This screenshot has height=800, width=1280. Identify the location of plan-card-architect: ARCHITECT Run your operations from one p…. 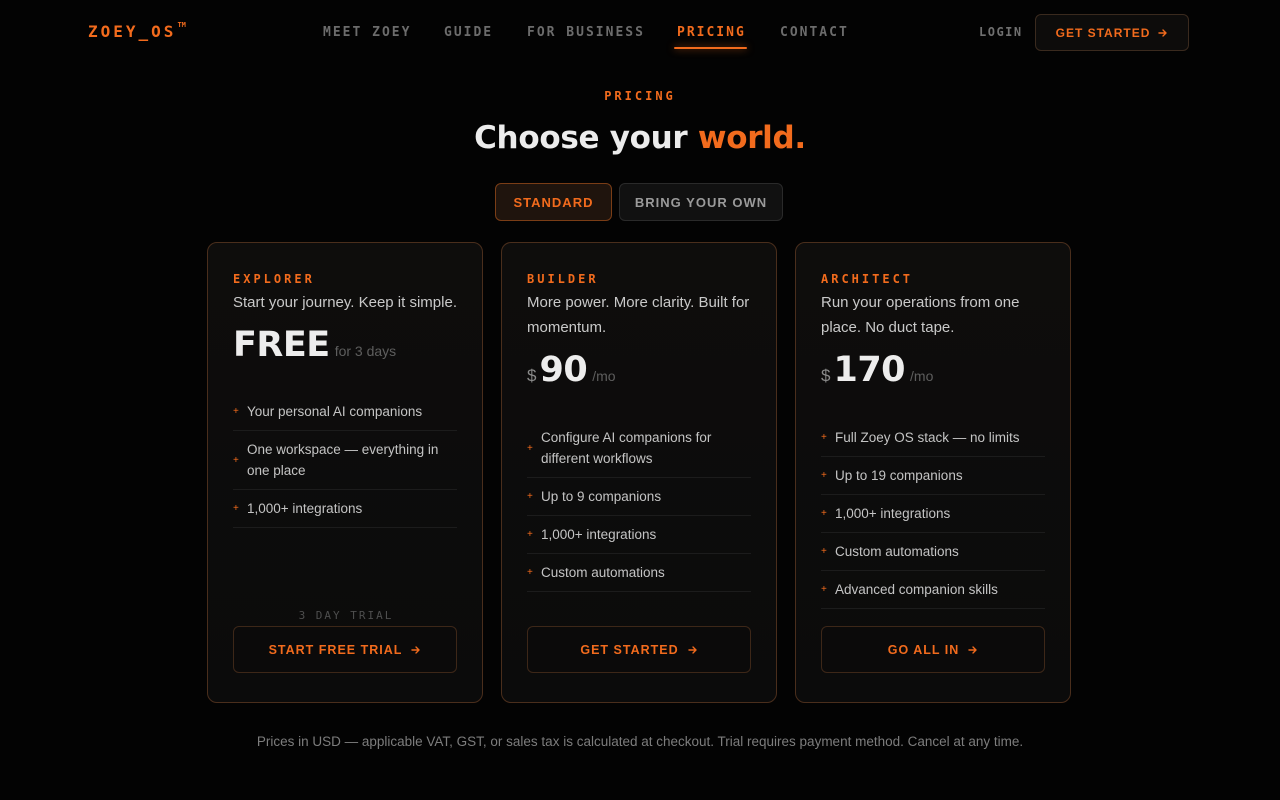
(933, 472).